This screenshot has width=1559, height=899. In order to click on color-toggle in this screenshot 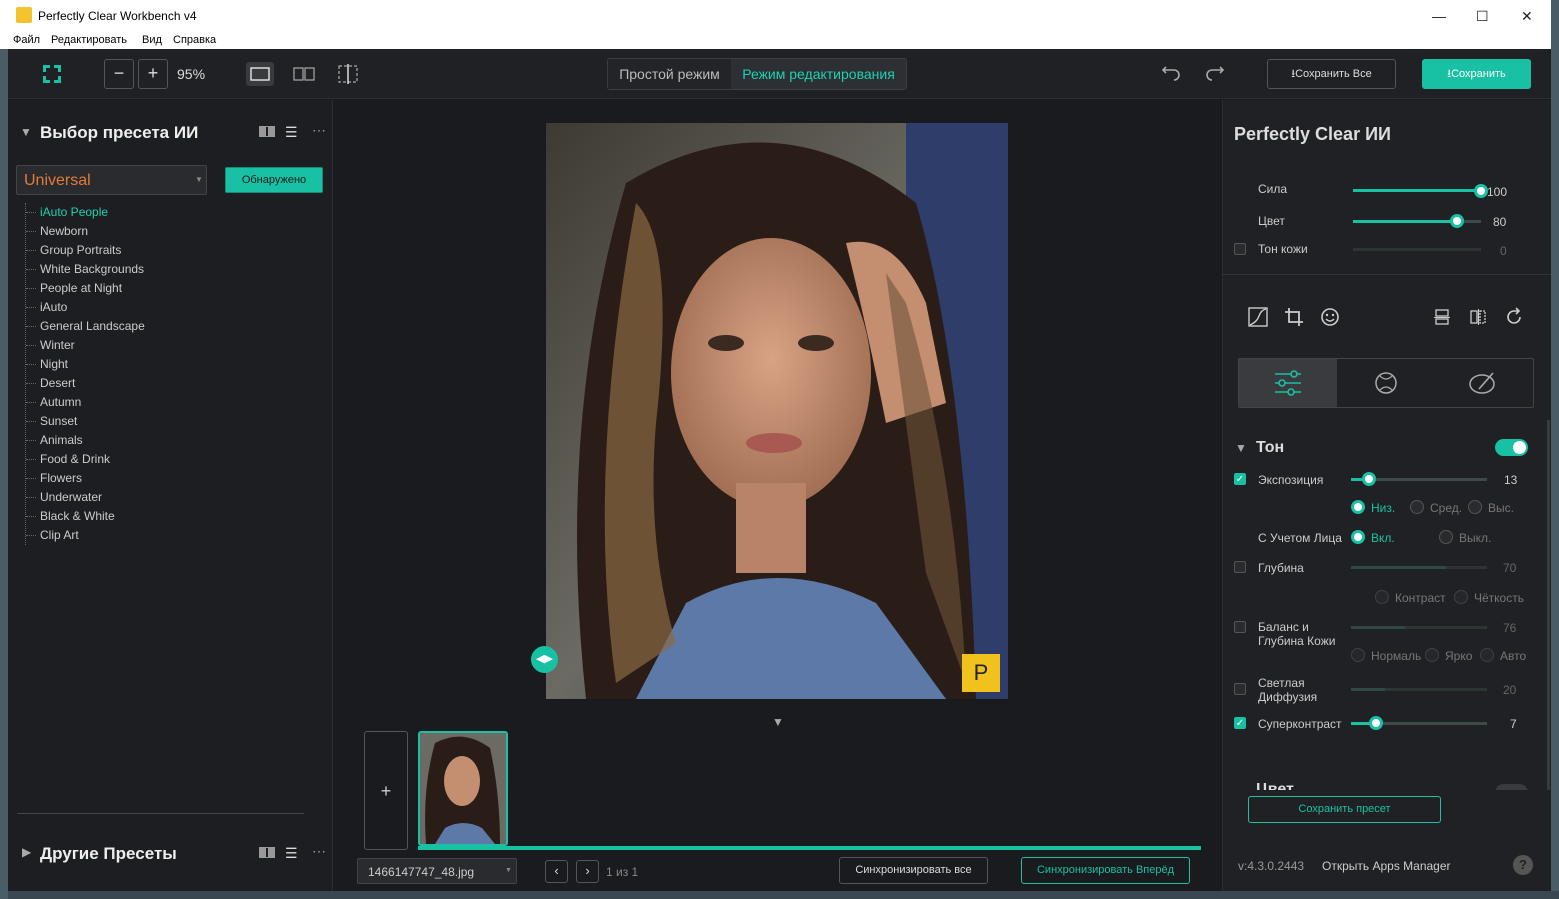, I will do `click(1511, 787)`.